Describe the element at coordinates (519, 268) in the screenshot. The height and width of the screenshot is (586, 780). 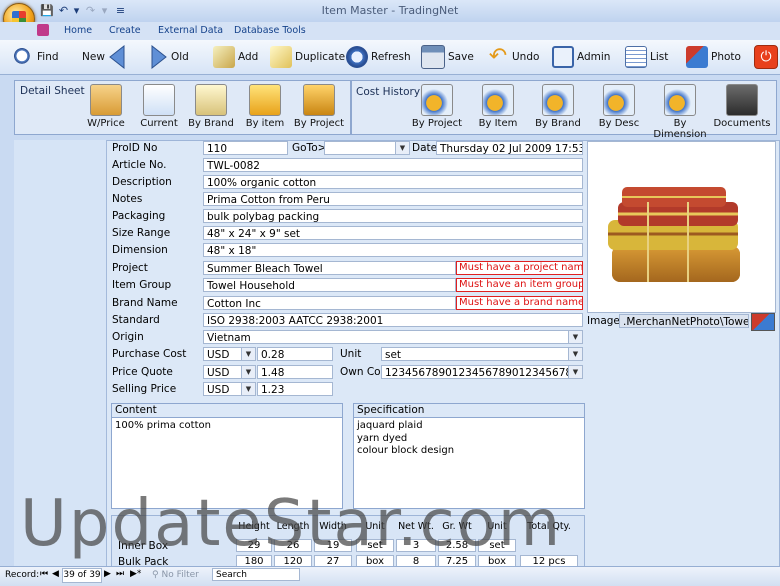
I see `project-error: Must have a project name` at that location.